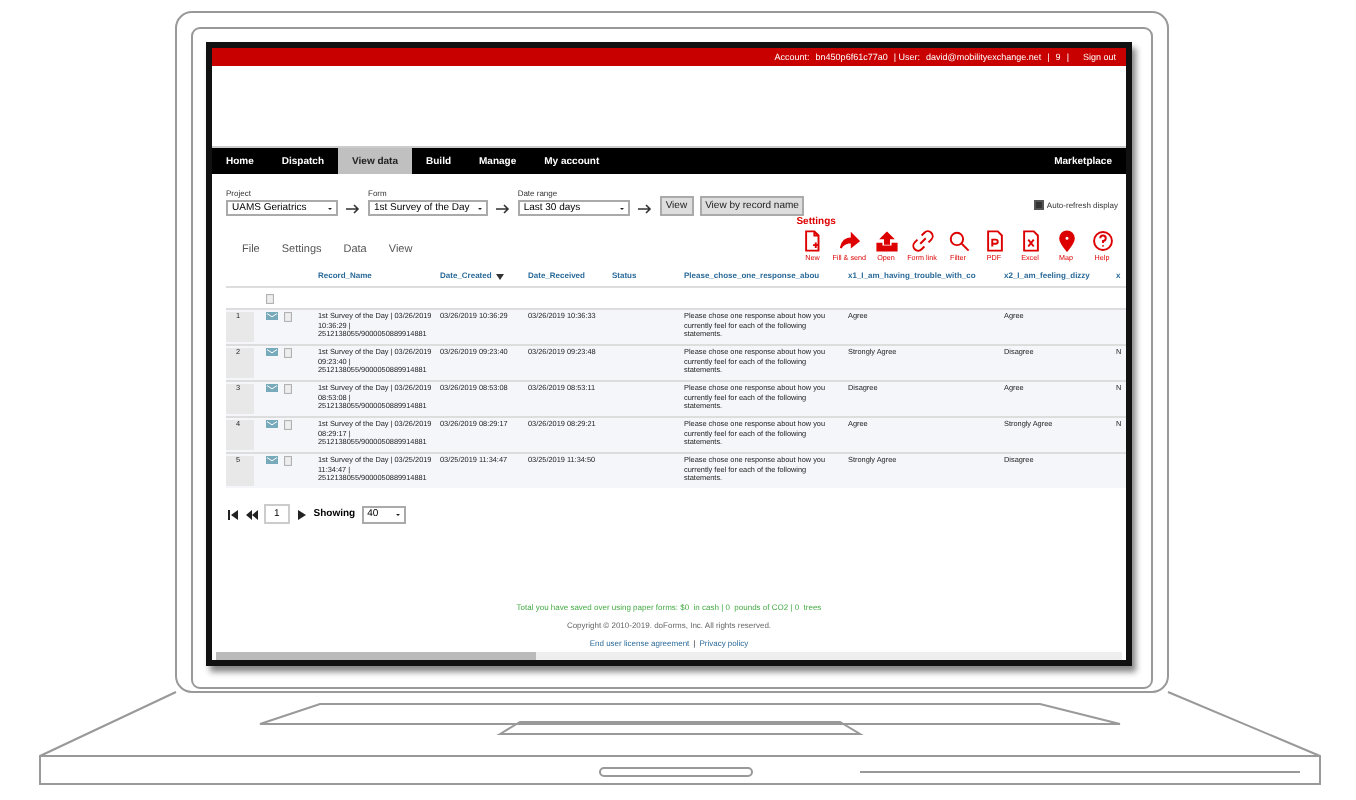 The height and width of the screenshot is (800, 1356). What do you see at coordinates (1030, 241) in the screenshot?
I see `excel-file-icon` at bounding box center [1030, 241].